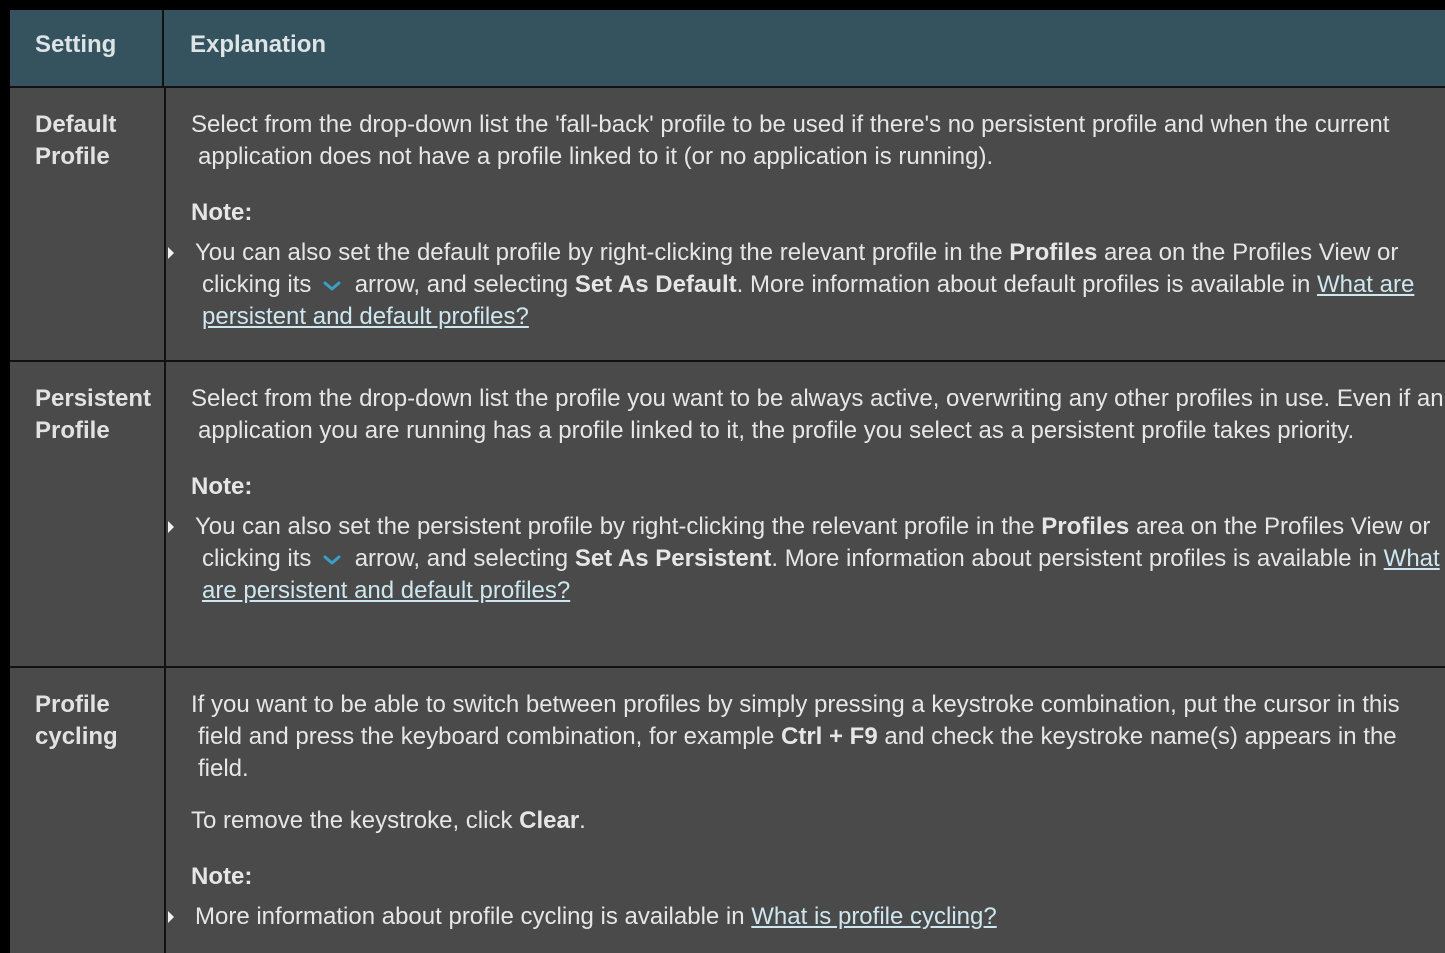 This screenshot has width=1445, height=953. What do you see at coordinates (87, 48) in the screenshot?
I see `header-setting: Setting` at bounding box center [87, 48].